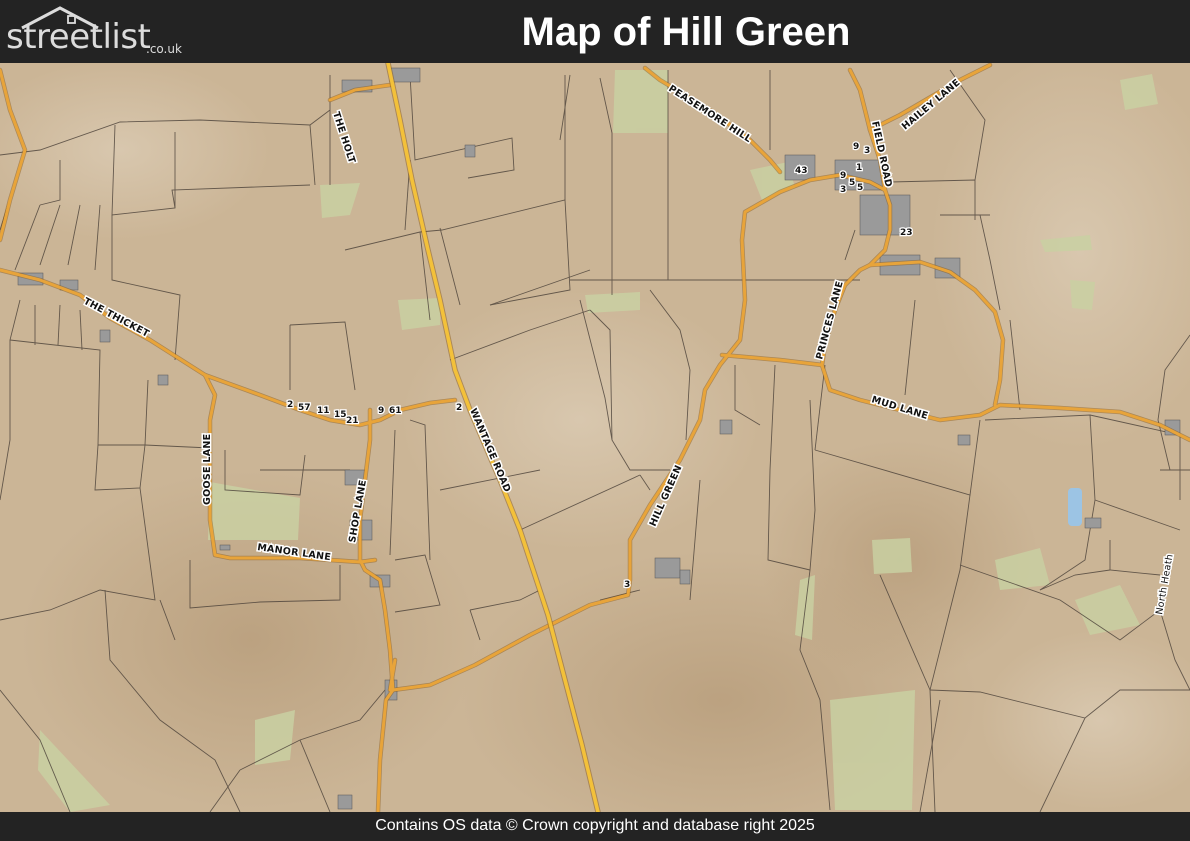  What do you see at coordinates (352, 421) in the screenshot?
I see `house-number: 21` at bounding box center [352, 421].